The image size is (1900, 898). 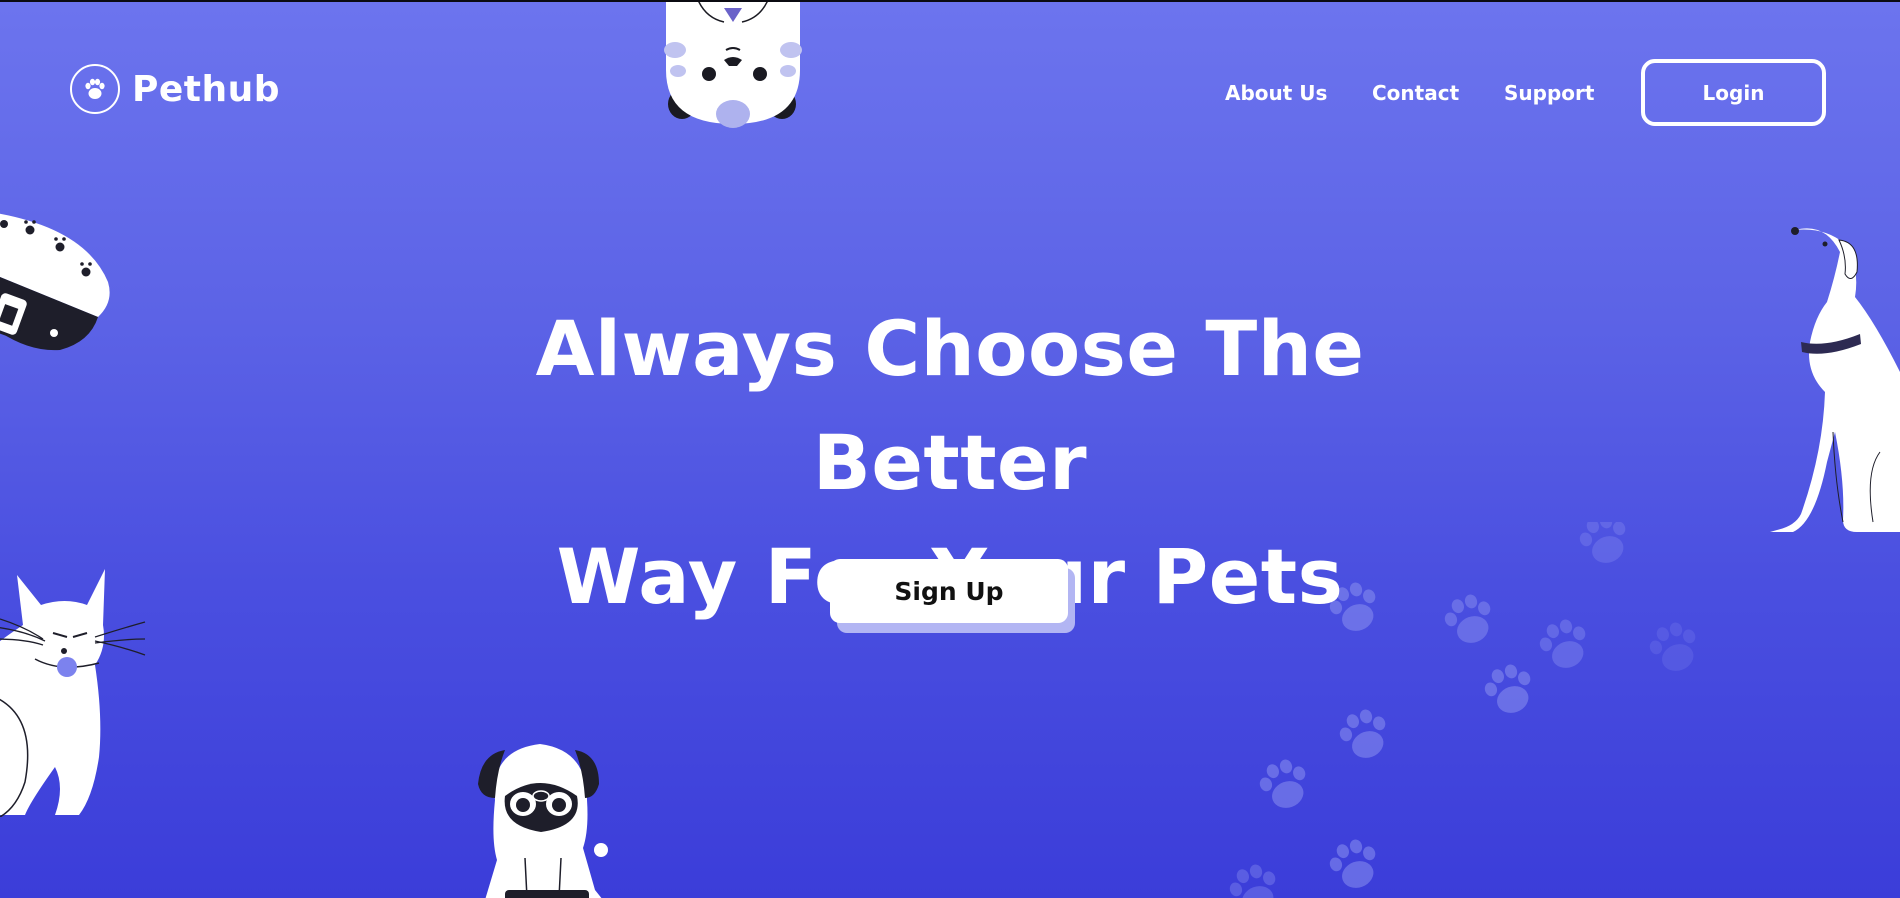 I want to click on nav-link-support: Support, so click(x=1549, y=93).